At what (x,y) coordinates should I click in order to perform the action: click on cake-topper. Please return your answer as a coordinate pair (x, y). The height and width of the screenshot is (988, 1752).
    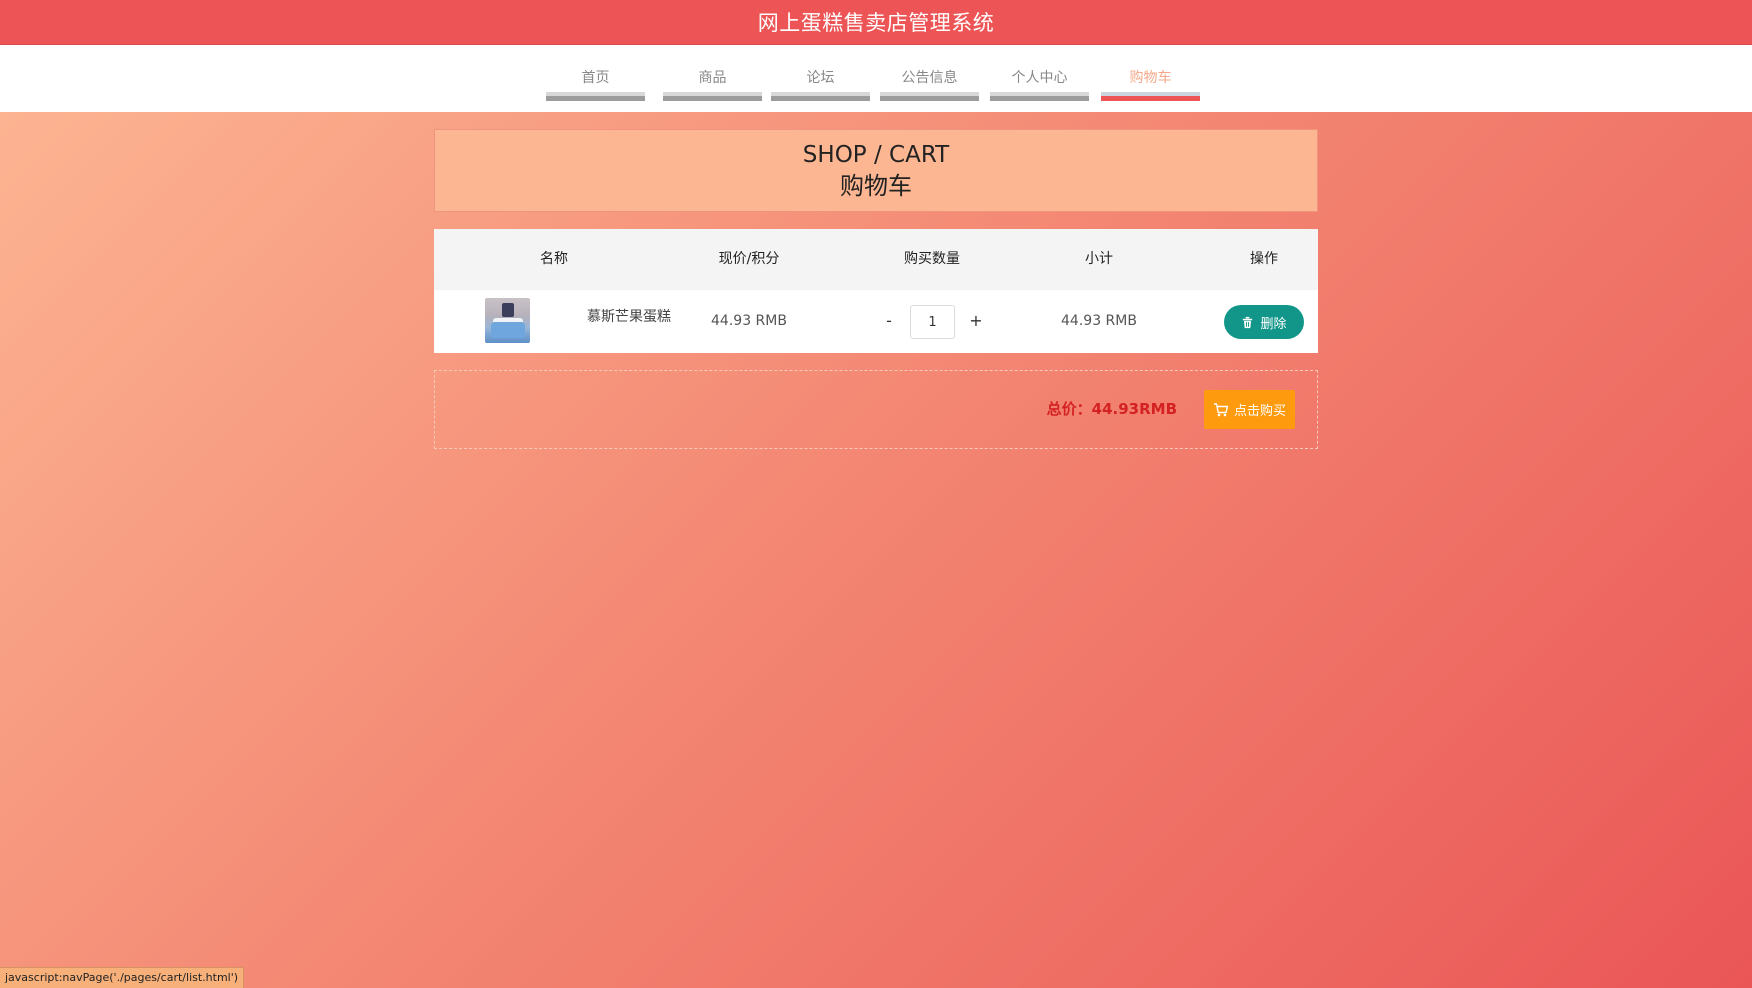
    Looking at the image, I should click on (508, 310).